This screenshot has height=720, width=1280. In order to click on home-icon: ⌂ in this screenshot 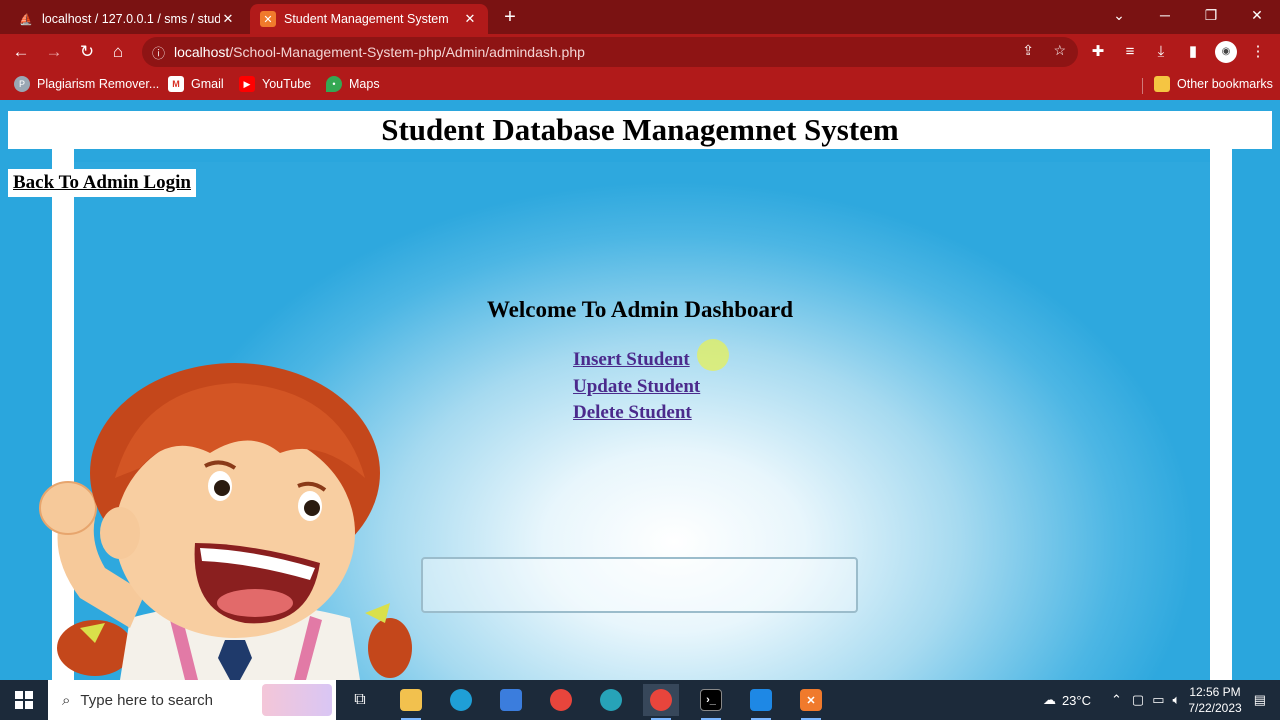, I will do `click(118, 52)`.